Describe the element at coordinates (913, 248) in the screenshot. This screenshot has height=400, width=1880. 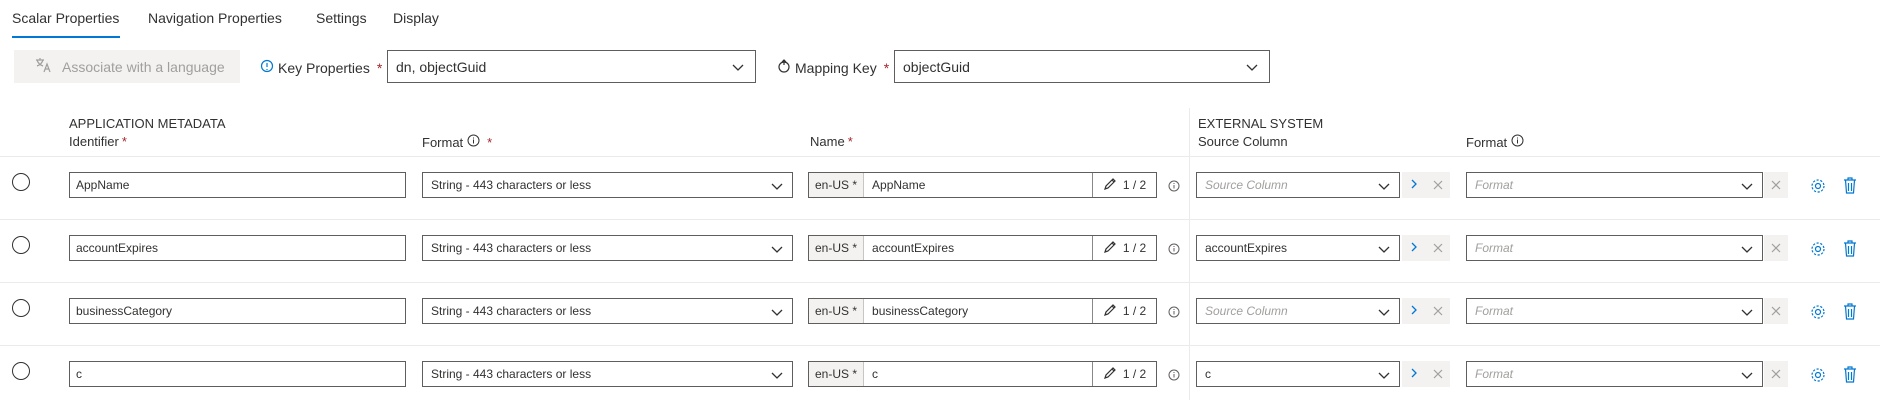
I see `name-value: accountExpires` at that location.